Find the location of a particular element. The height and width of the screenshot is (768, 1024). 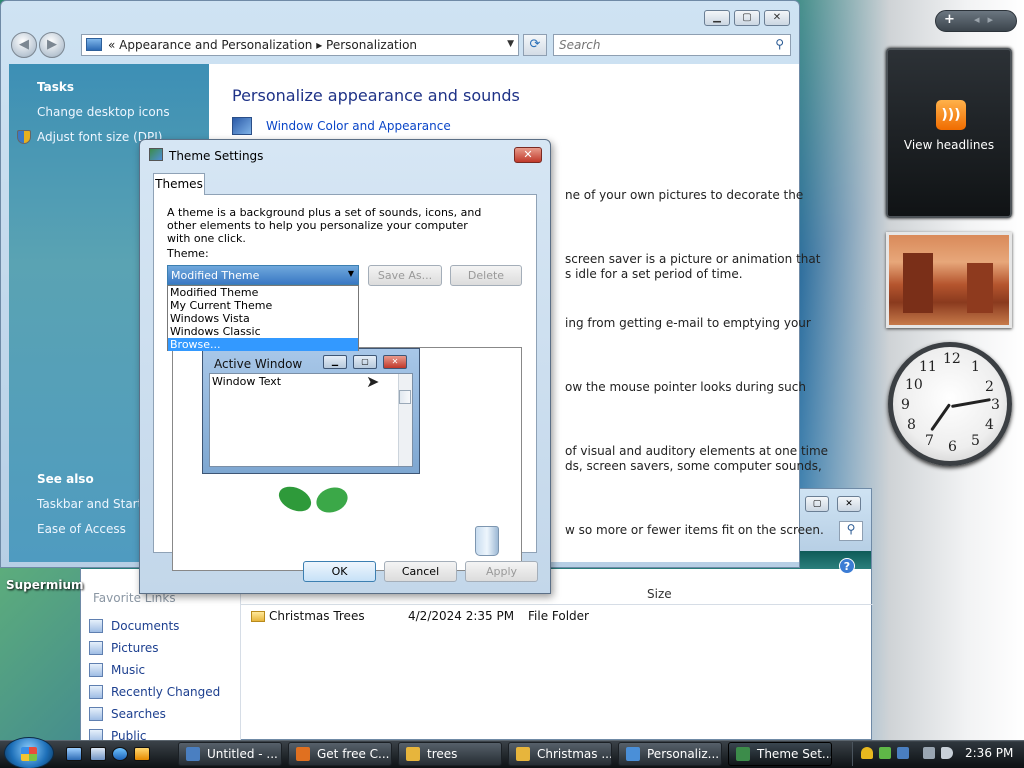

music-icon is located at coordinates (96, 670).